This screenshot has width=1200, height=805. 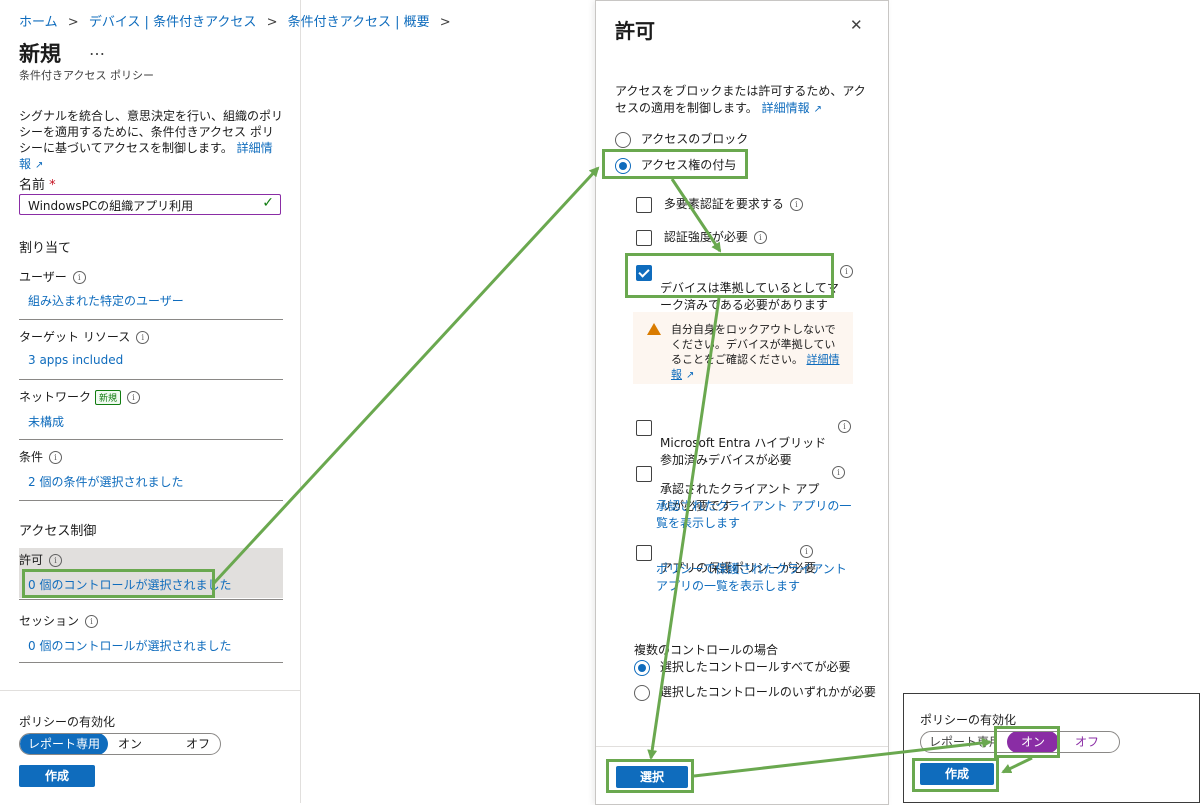 What do you see at coordinates (684, 528) in the screenshot?
I see `arrow-compliant-to-select` at bounding box center [684, 528].